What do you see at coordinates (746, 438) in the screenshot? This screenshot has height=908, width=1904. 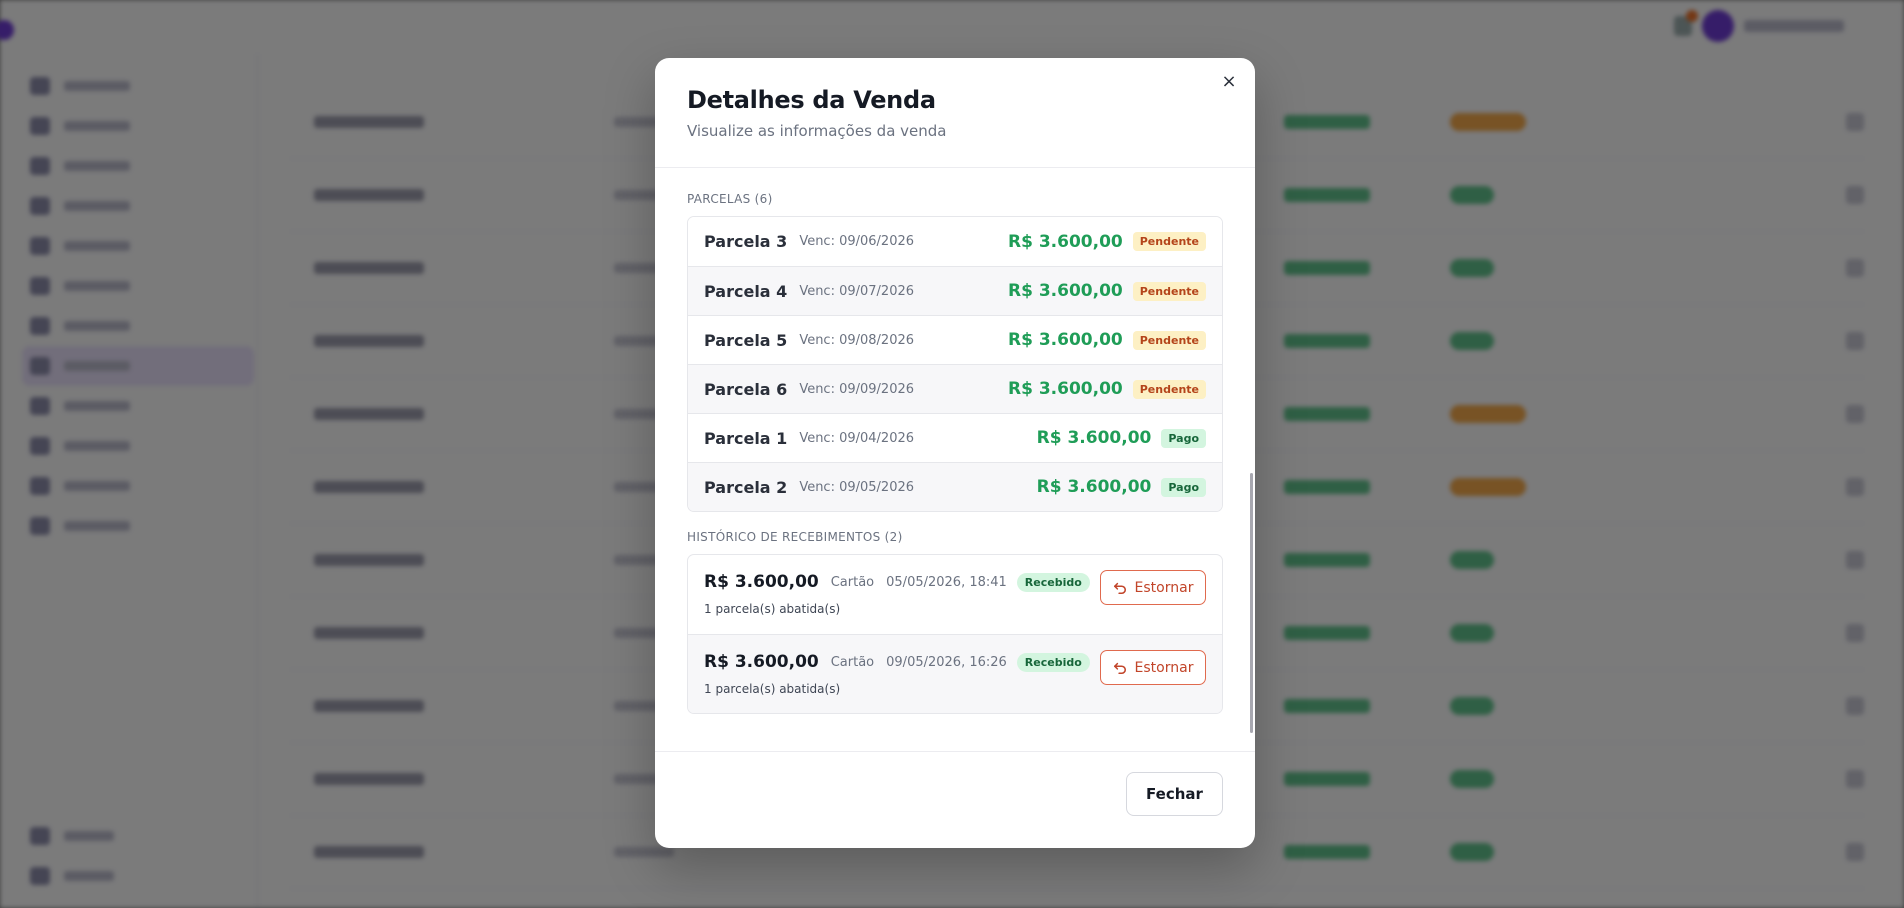 I see `installment-name: Parcela 1` at bounding box center [746, 438].